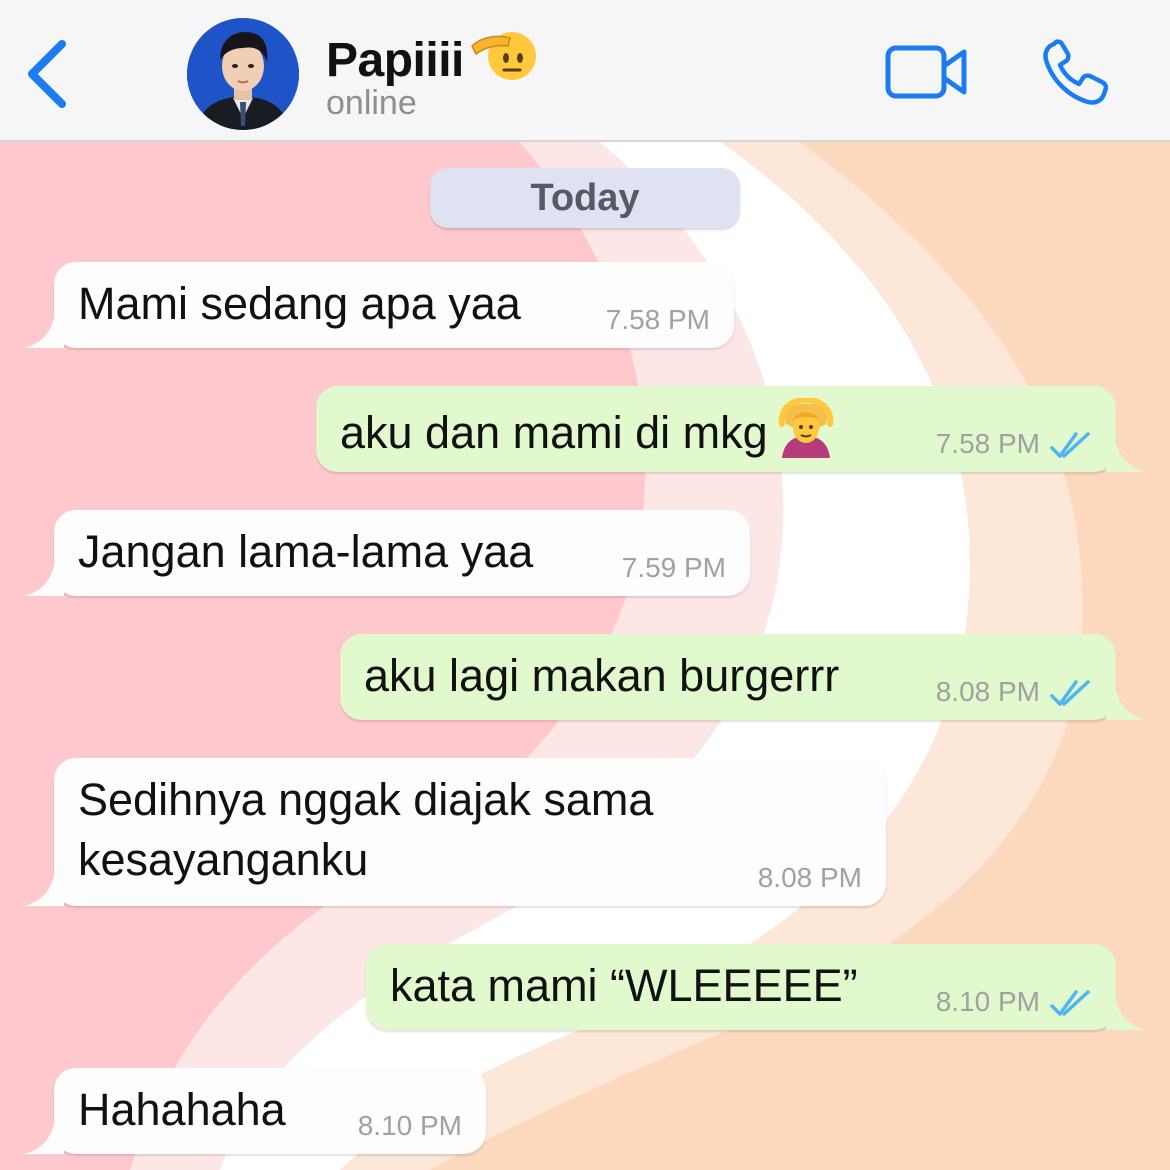  I want to click on message-bubble-incoming: Mami sedang apa yaa 7.58 PM, so click(379, 305).